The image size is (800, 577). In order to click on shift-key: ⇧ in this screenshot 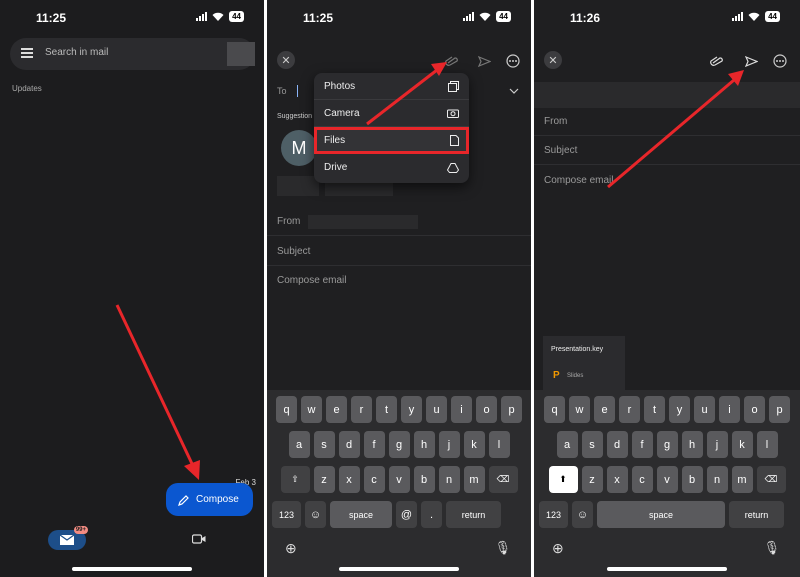, I will do `click(295, 479)`.